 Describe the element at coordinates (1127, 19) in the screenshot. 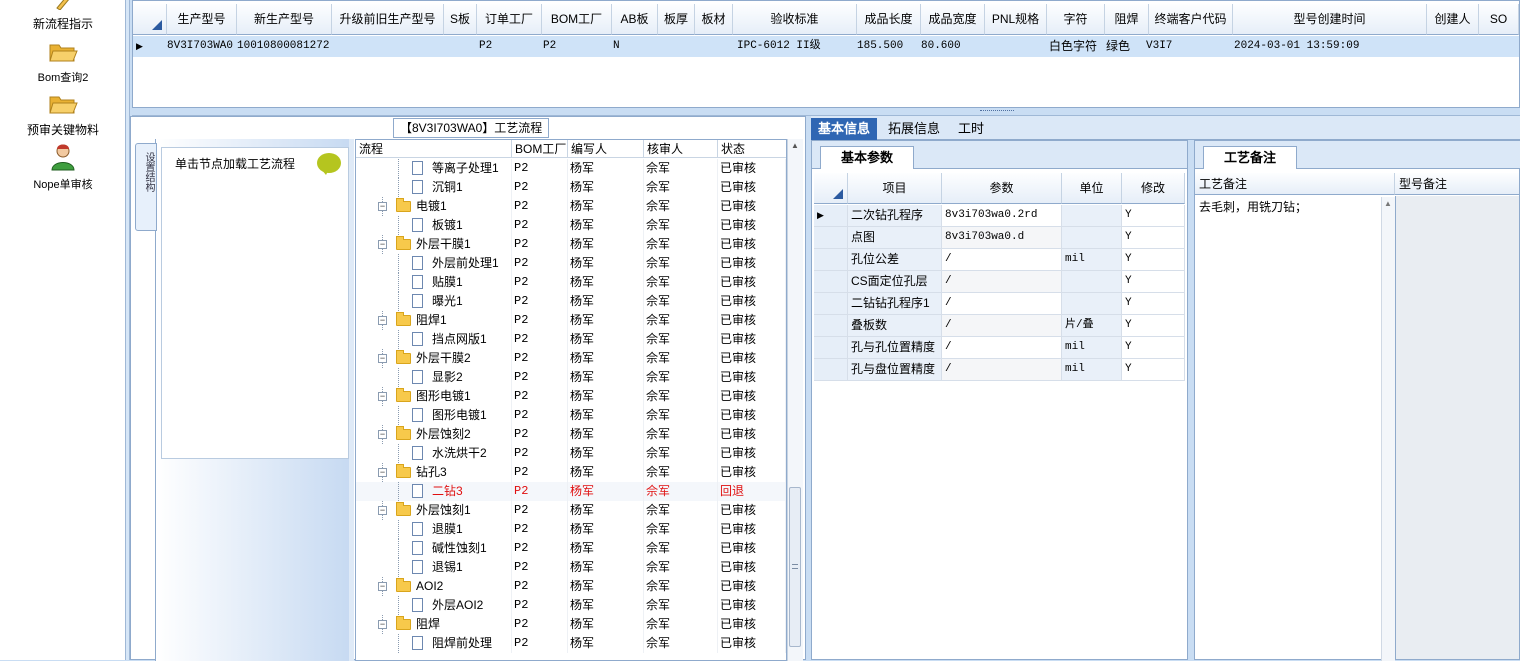

I see `column-header: 阻焊` at that location.